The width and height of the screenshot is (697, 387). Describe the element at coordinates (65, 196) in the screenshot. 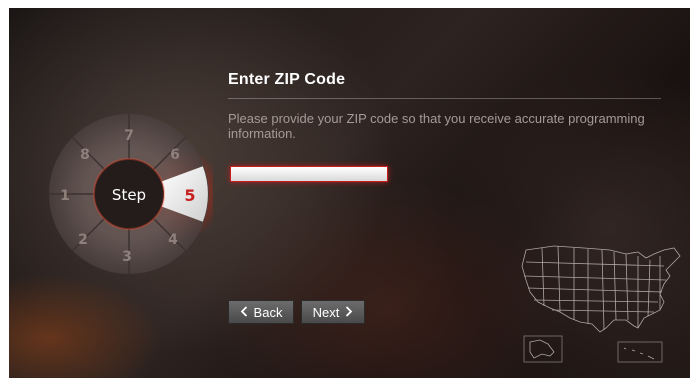

I see `step-1-label: 1` at that location.